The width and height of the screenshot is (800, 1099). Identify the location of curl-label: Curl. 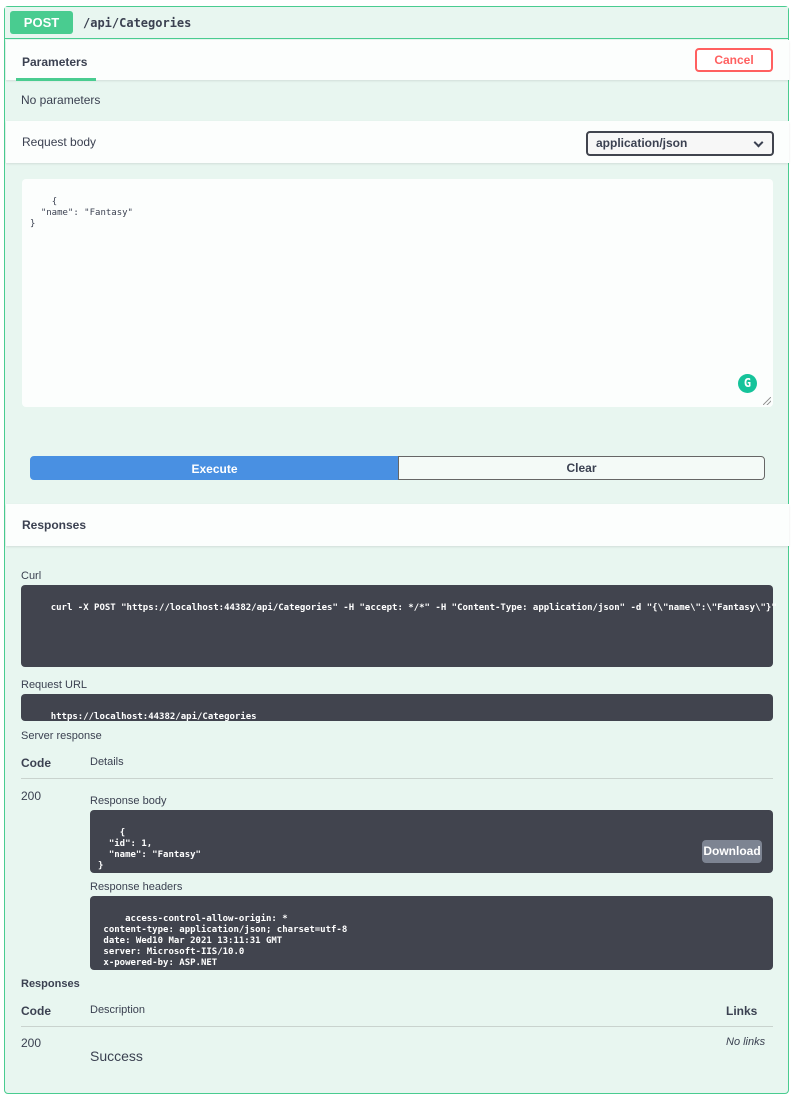
(31, 576).